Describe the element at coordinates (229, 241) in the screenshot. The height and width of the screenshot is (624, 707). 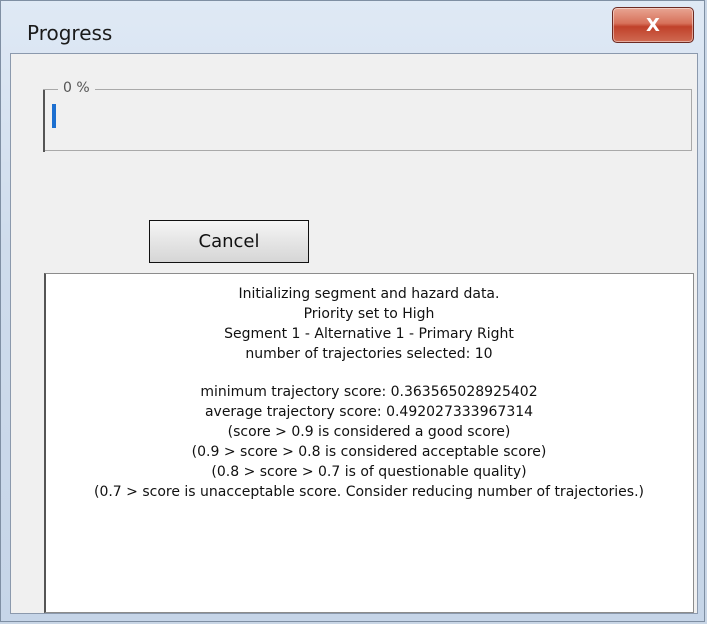
I see `cancel-button: Cancel` at that location.